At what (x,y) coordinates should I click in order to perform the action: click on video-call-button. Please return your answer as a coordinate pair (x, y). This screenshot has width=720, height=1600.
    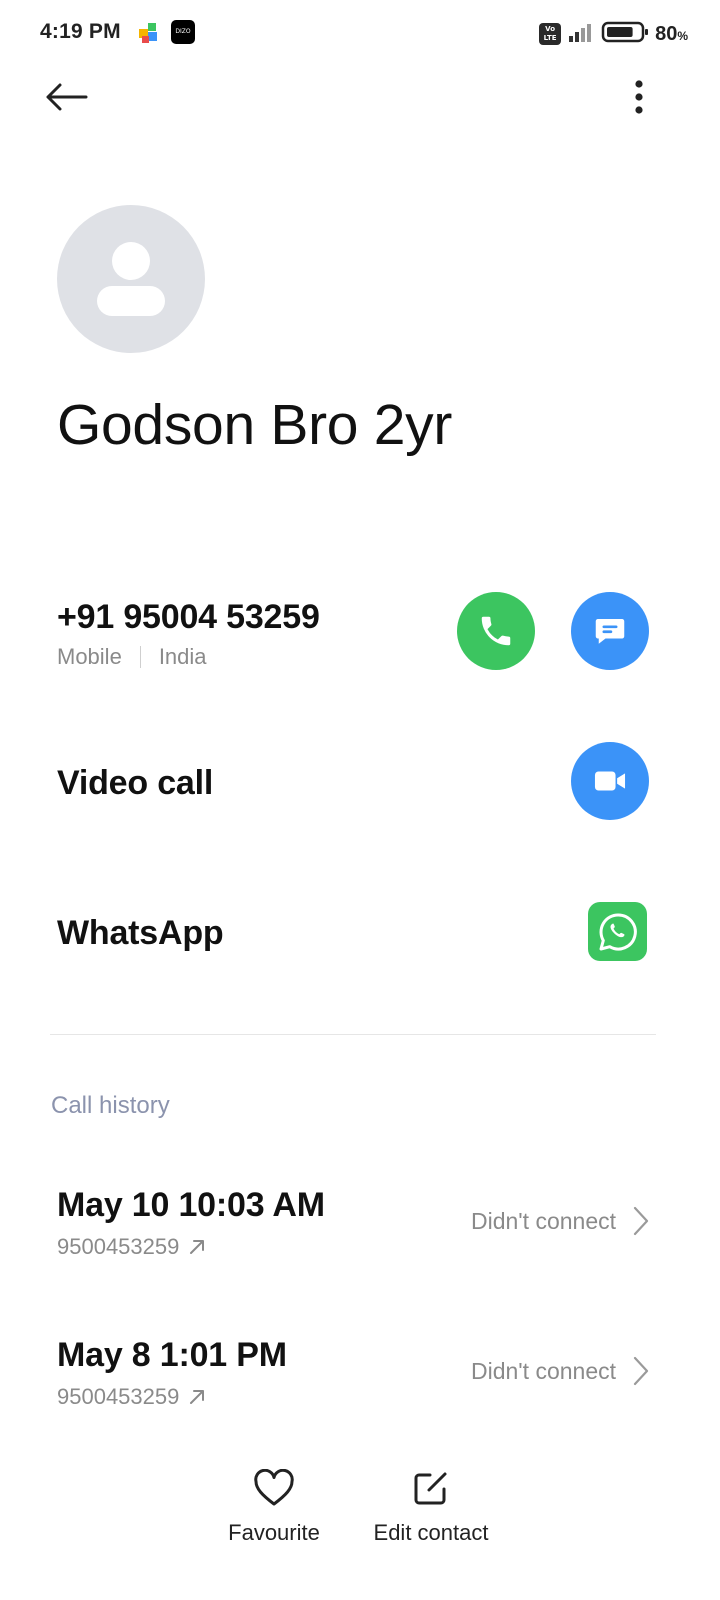
    Looking at the image, I should click on (610, 781).